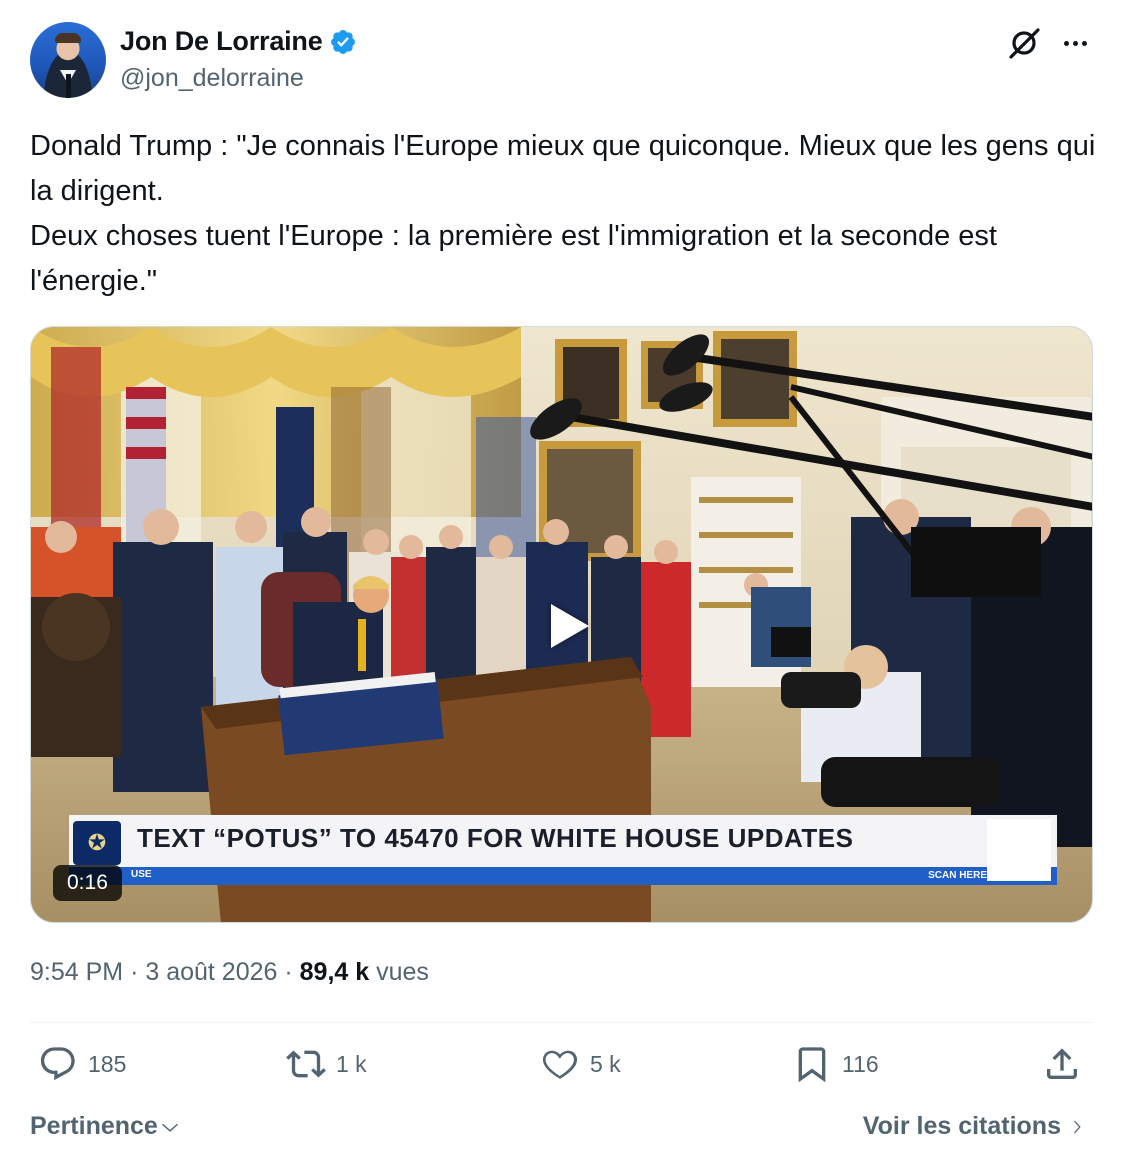 The image size is (1123, 1166). What do you see at coordinates (957, 875) in the screenshot?
I see `chyron-bar-right-text: SCAN HERE` at bounding box center [957, 875].